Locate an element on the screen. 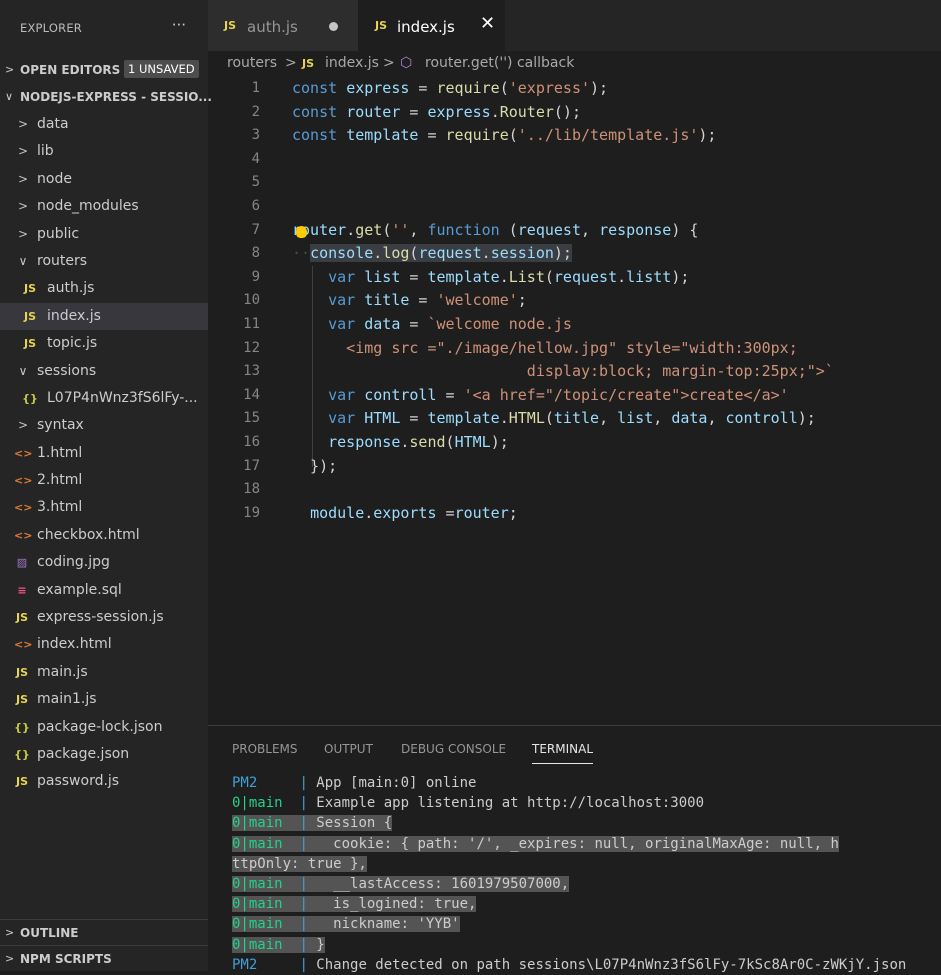 This screenshot has height=975, width=941. tab-debug-console: DEBUG CONSOLE is located at coordinates (453, 749).